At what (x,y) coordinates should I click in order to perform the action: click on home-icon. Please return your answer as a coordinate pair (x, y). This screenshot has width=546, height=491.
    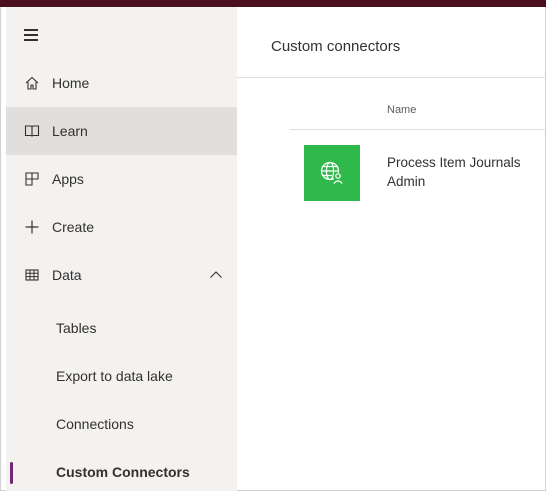
    Looking at the image, I should click on (32, 83).